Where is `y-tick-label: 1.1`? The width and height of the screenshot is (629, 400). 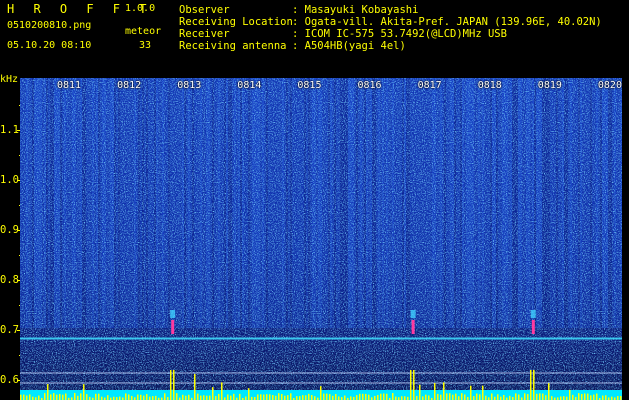
y-tick-label: 1.1 is located at coordinates (9, 130).